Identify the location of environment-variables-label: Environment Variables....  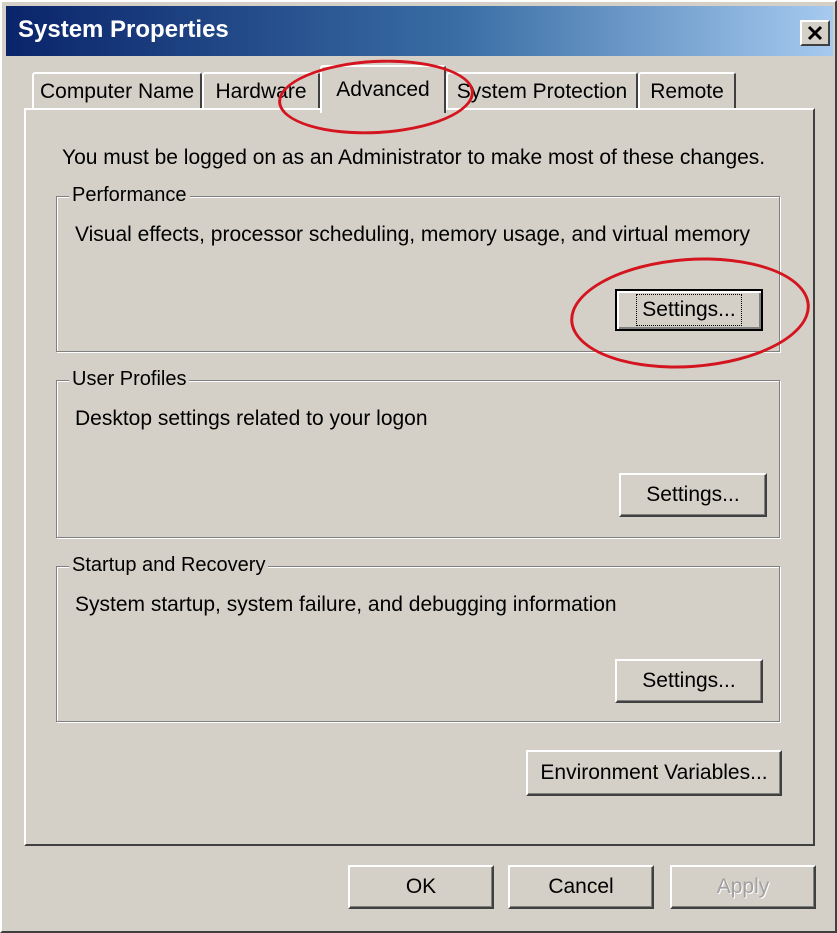
(654, 772).